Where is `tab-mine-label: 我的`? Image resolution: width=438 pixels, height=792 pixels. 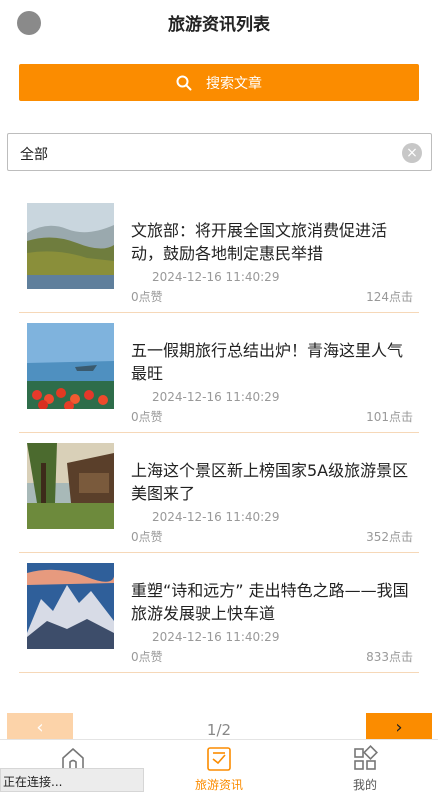
tab-mine-label: 我的 is located at coordinates (364, 785).